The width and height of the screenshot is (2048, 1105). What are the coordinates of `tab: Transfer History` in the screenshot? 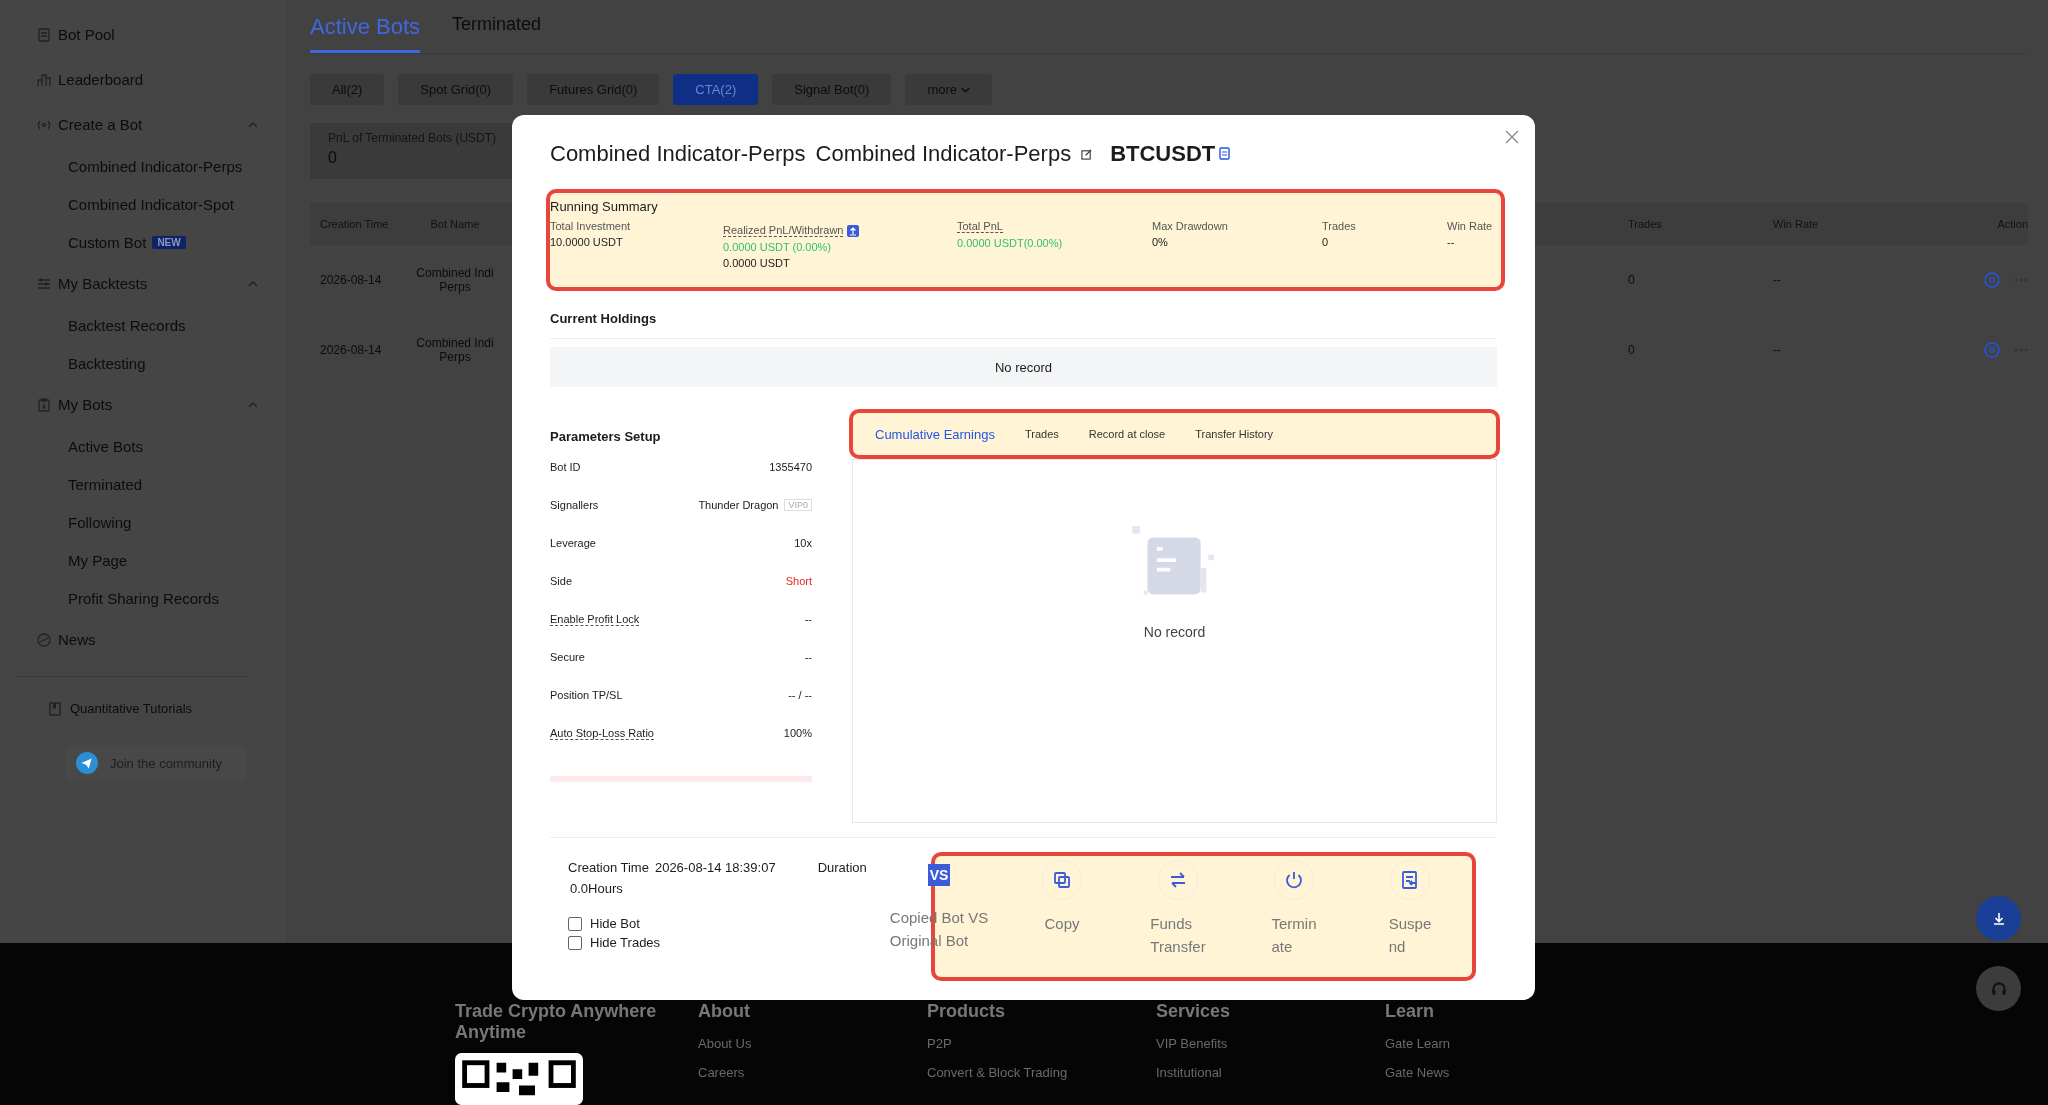 It's located at (1234, 434).